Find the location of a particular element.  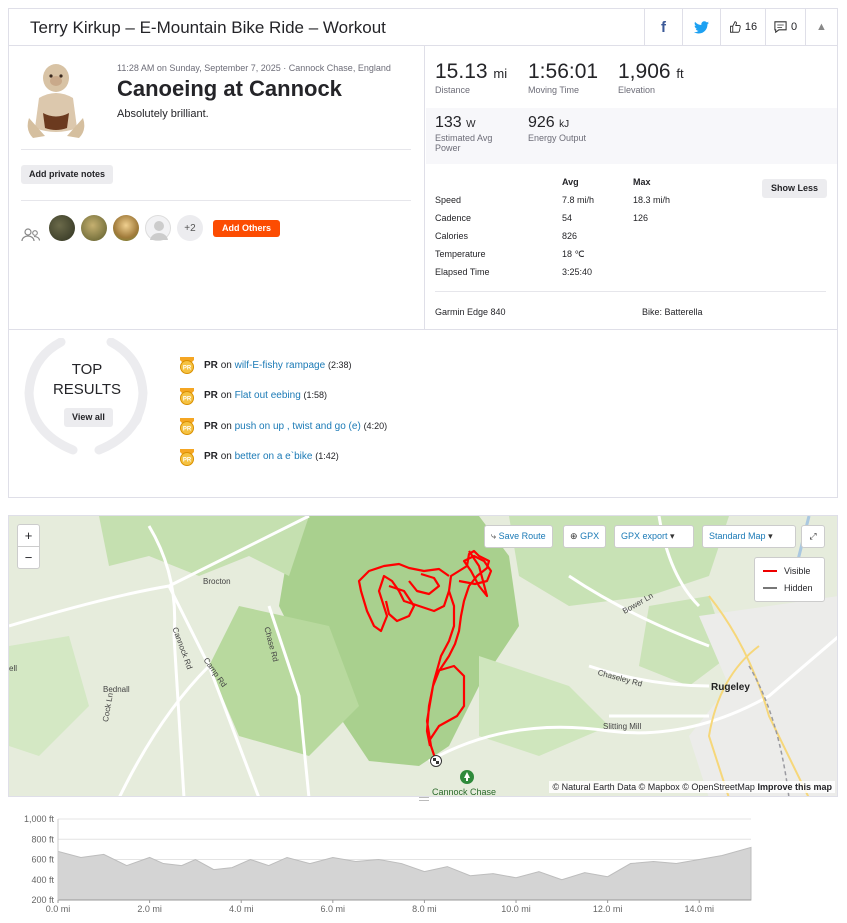

stat-label: Cadence is located at coordinates (453, 218).